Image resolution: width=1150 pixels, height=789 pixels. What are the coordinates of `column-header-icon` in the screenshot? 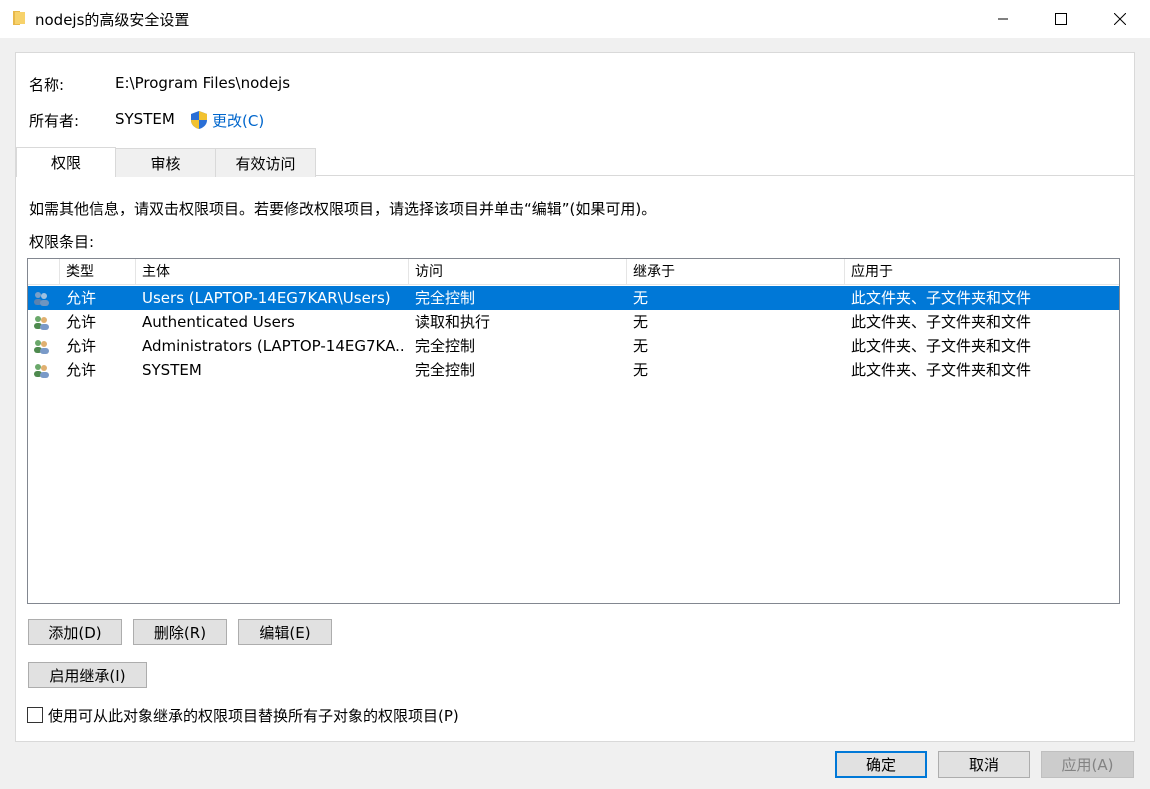 It's located at (44, 272).